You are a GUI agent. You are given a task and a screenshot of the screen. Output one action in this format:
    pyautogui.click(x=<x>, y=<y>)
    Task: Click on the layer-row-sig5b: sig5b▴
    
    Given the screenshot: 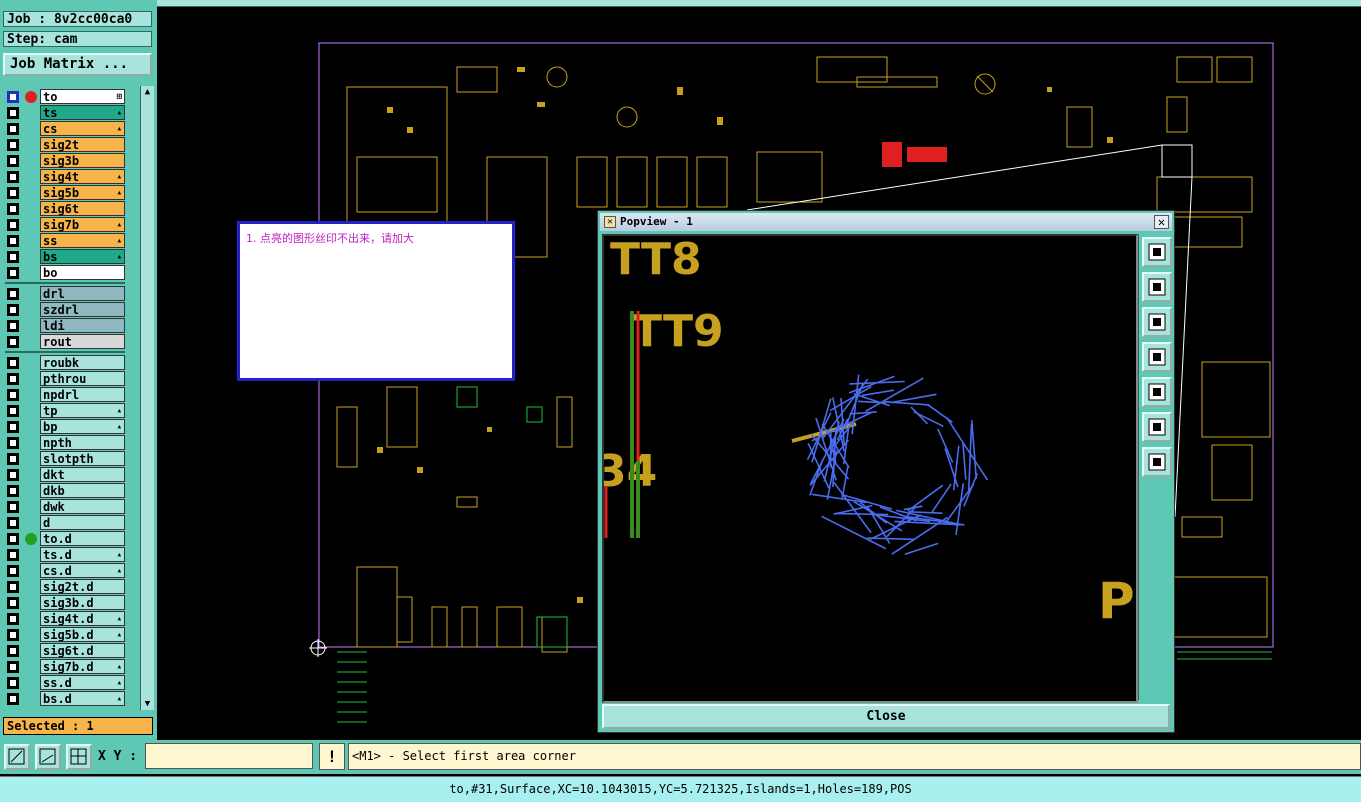 What is the action you would take?
    pyautogui.click(x=70, y=193)
    